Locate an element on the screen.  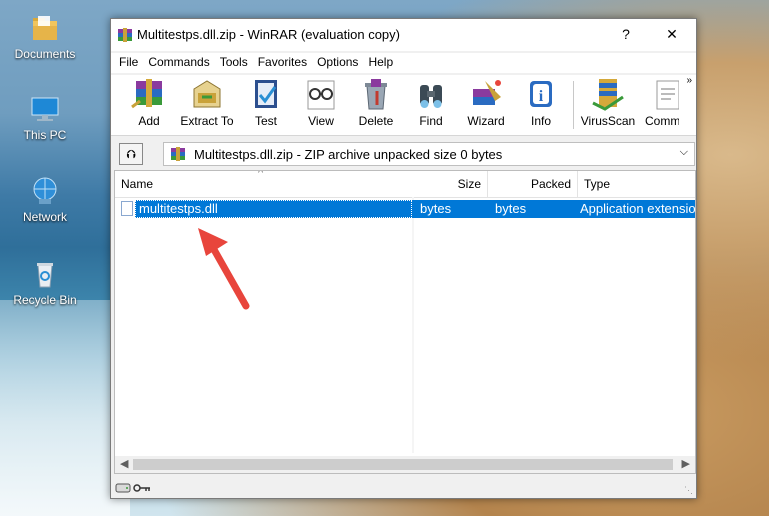
menu-help: Help is located at coordinates (380, 62).